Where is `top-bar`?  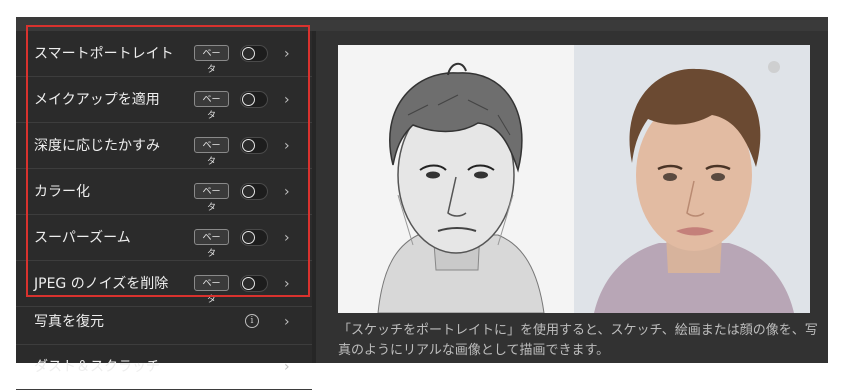
top-bar is located at coordinates (422, 24).